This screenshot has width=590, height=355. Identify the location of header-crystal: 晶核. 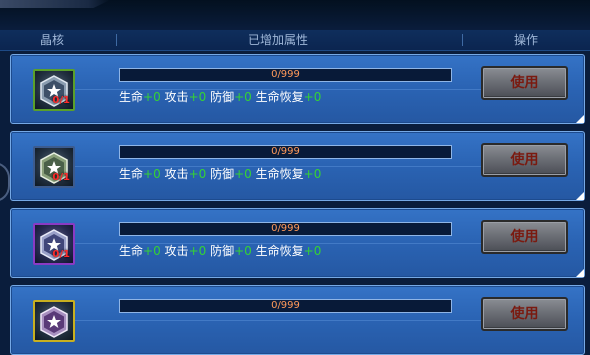
(52, 40).